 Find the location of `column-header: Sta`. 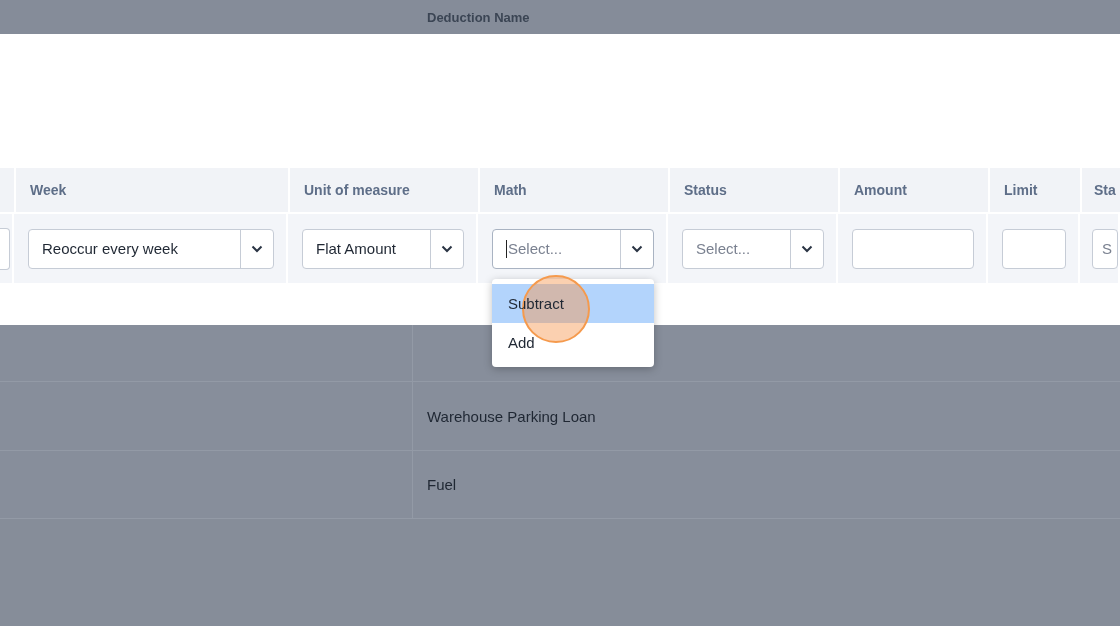

column-header: Sta is located at coordinates (1101, 191).